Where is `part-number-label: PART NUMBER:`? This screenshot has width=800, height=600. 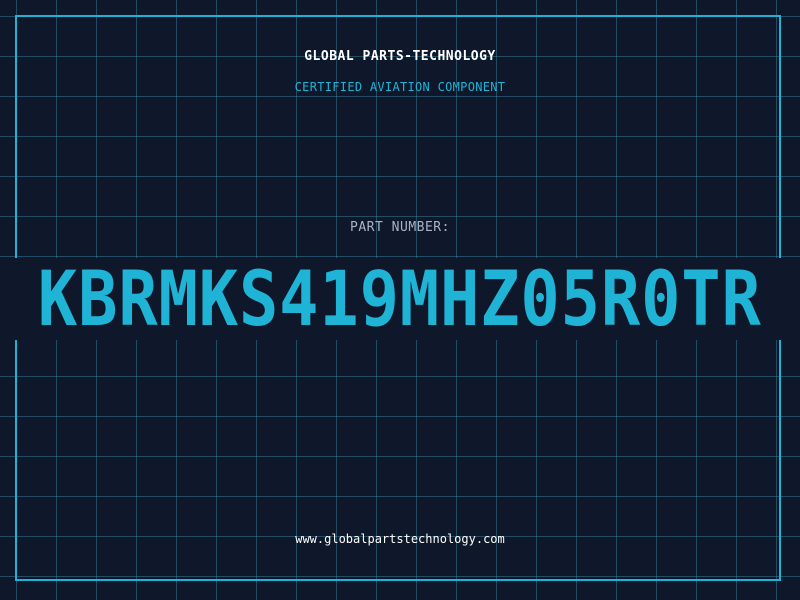
part-number-label: PART NUMBER: is located at coordinates (400, 227).